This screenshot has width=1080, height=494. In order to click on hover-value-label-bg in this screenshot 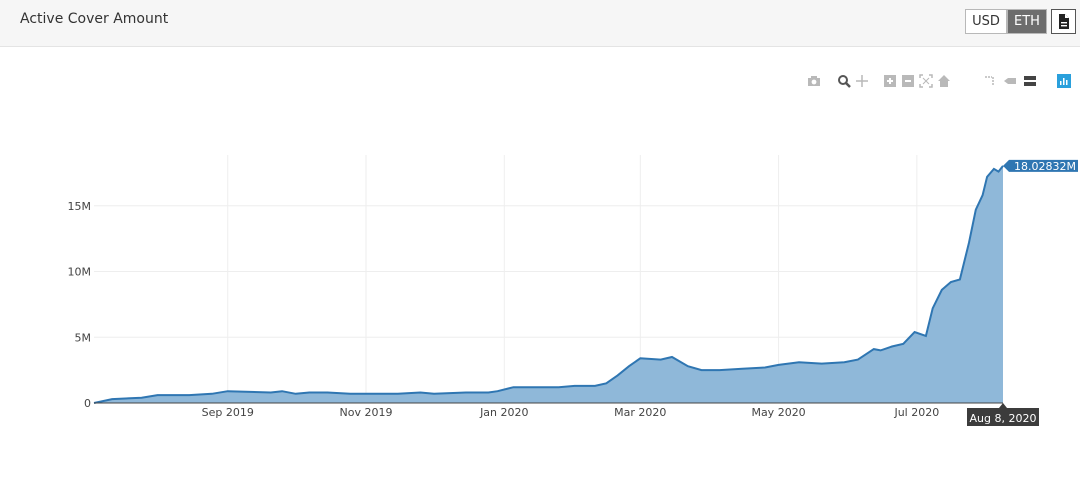, I will do `click(1040, 165)`.